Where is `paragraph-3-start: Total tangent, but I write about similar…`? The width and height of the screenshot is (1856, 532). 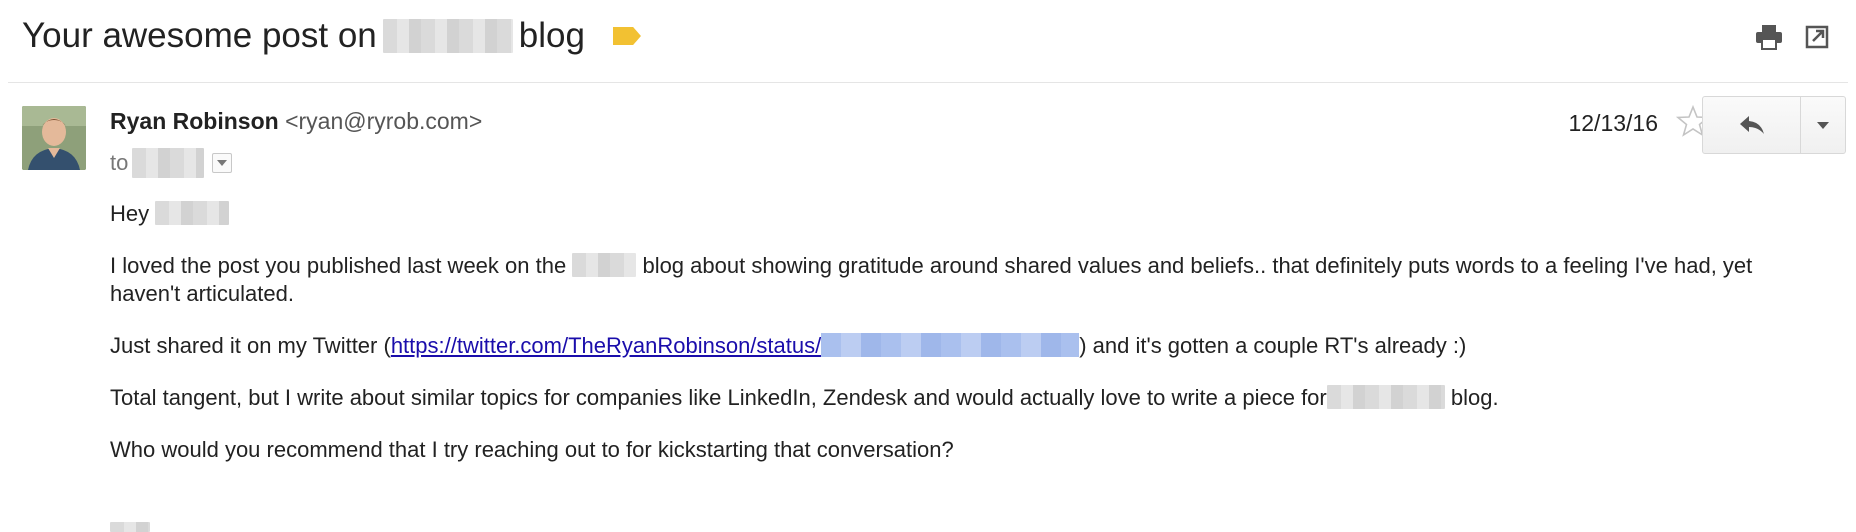 paragraph-3-start: Total tangent, but I write about similar… is located at coordinates (718, 397).